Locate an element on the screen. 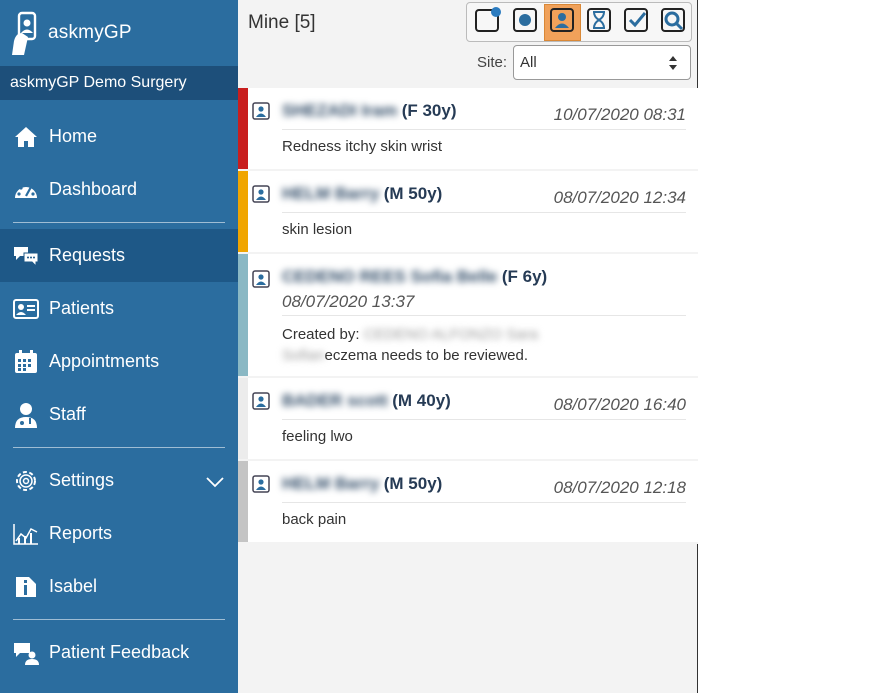 Image resolution: width=893 pixels, height=693 pixels. nav-appointments: Appointments is located at coordinates (119, 361).